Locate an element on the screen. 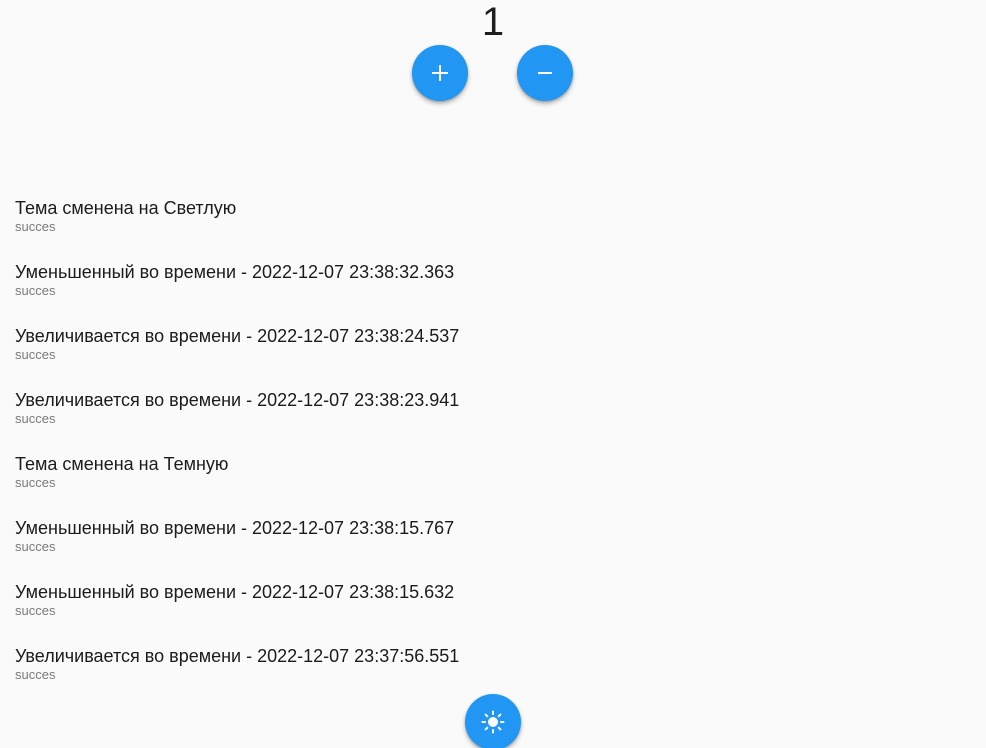  theme-toggle-button is located at coordinates (493, 721).